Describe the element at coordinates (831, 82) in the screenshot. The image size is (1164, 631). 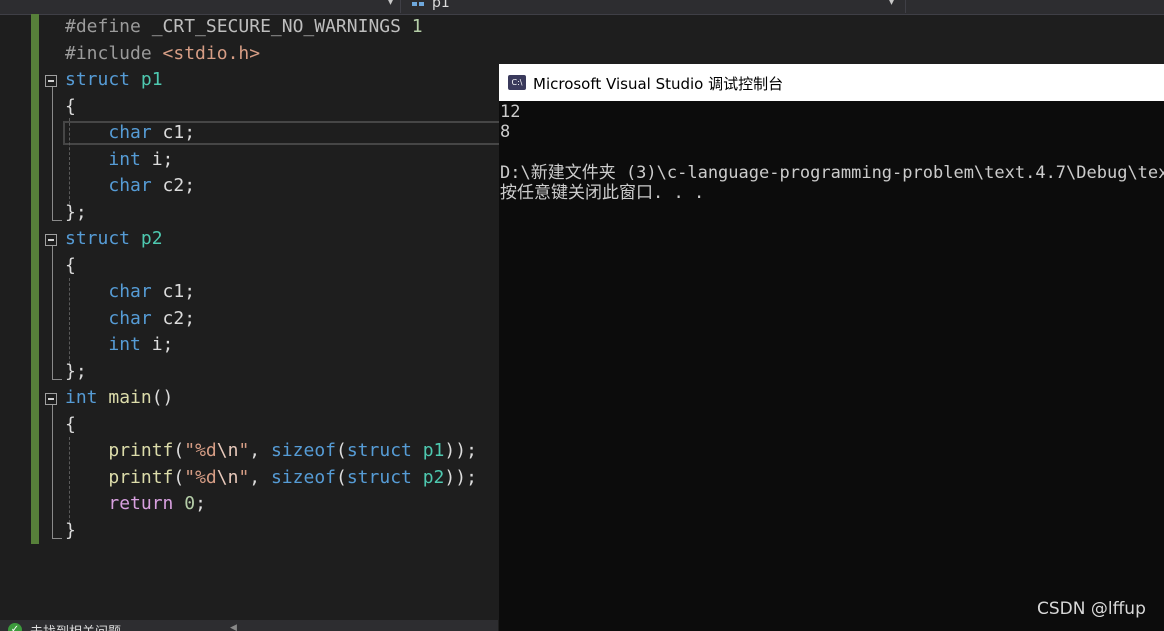
I see `console-title-bar: C:\ Microsoft Visual Studio 调试控制台` at that location.